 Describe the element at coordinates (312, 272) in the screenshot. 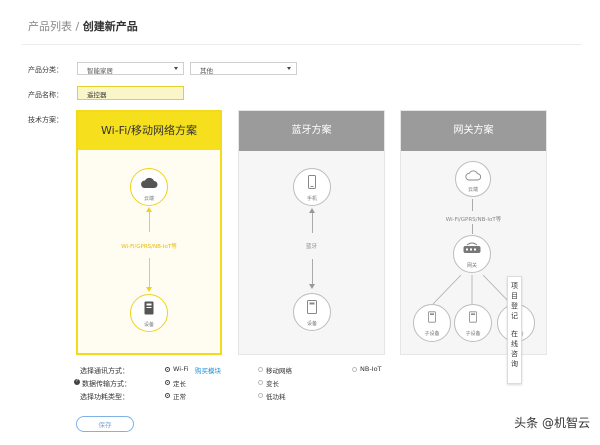

I see `bt-line-down` at that location.